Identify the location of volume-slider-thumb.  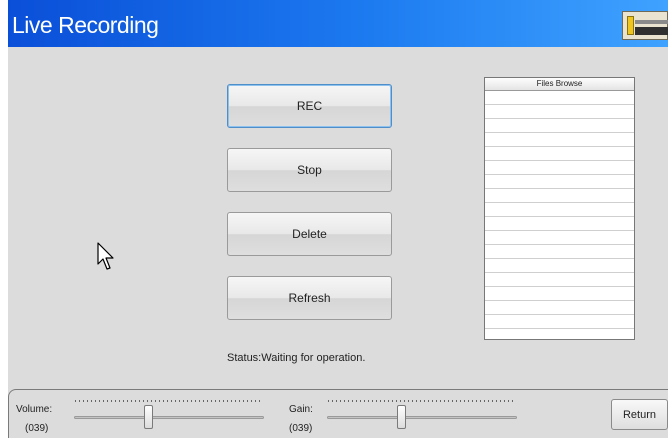
(149, 417).